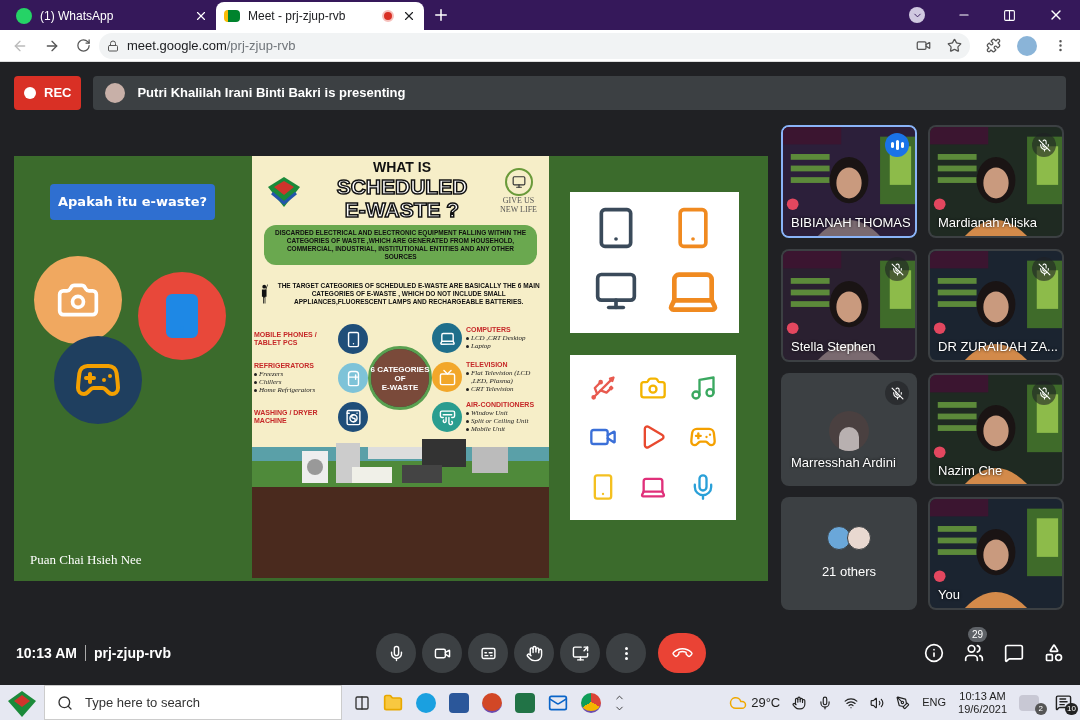 The height and width of the screenshot is (720, 1080). Describe the element at coordinates (934, 653) in the screenshot. I see `info-icon` at that location.